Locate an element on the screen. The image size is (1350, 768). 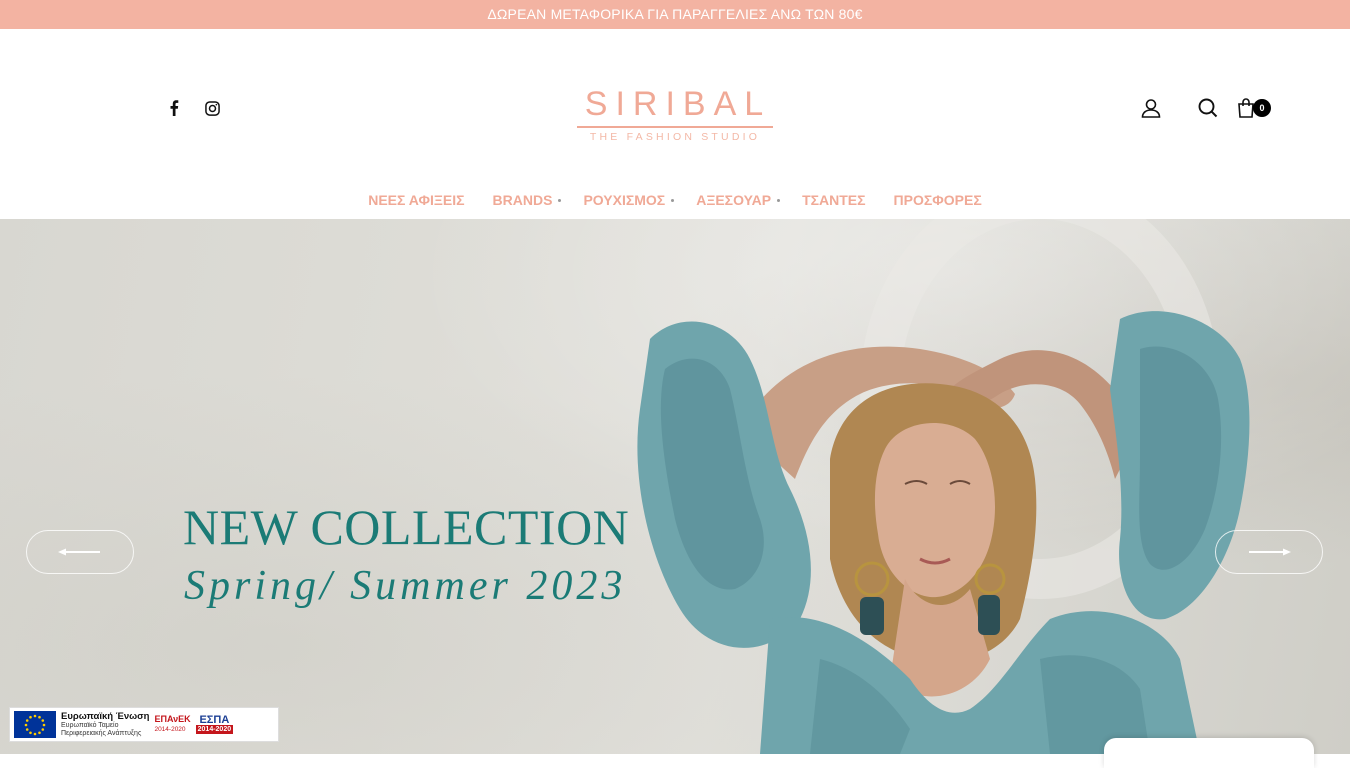
slider-prev-button is located at coordinates (80, 552).